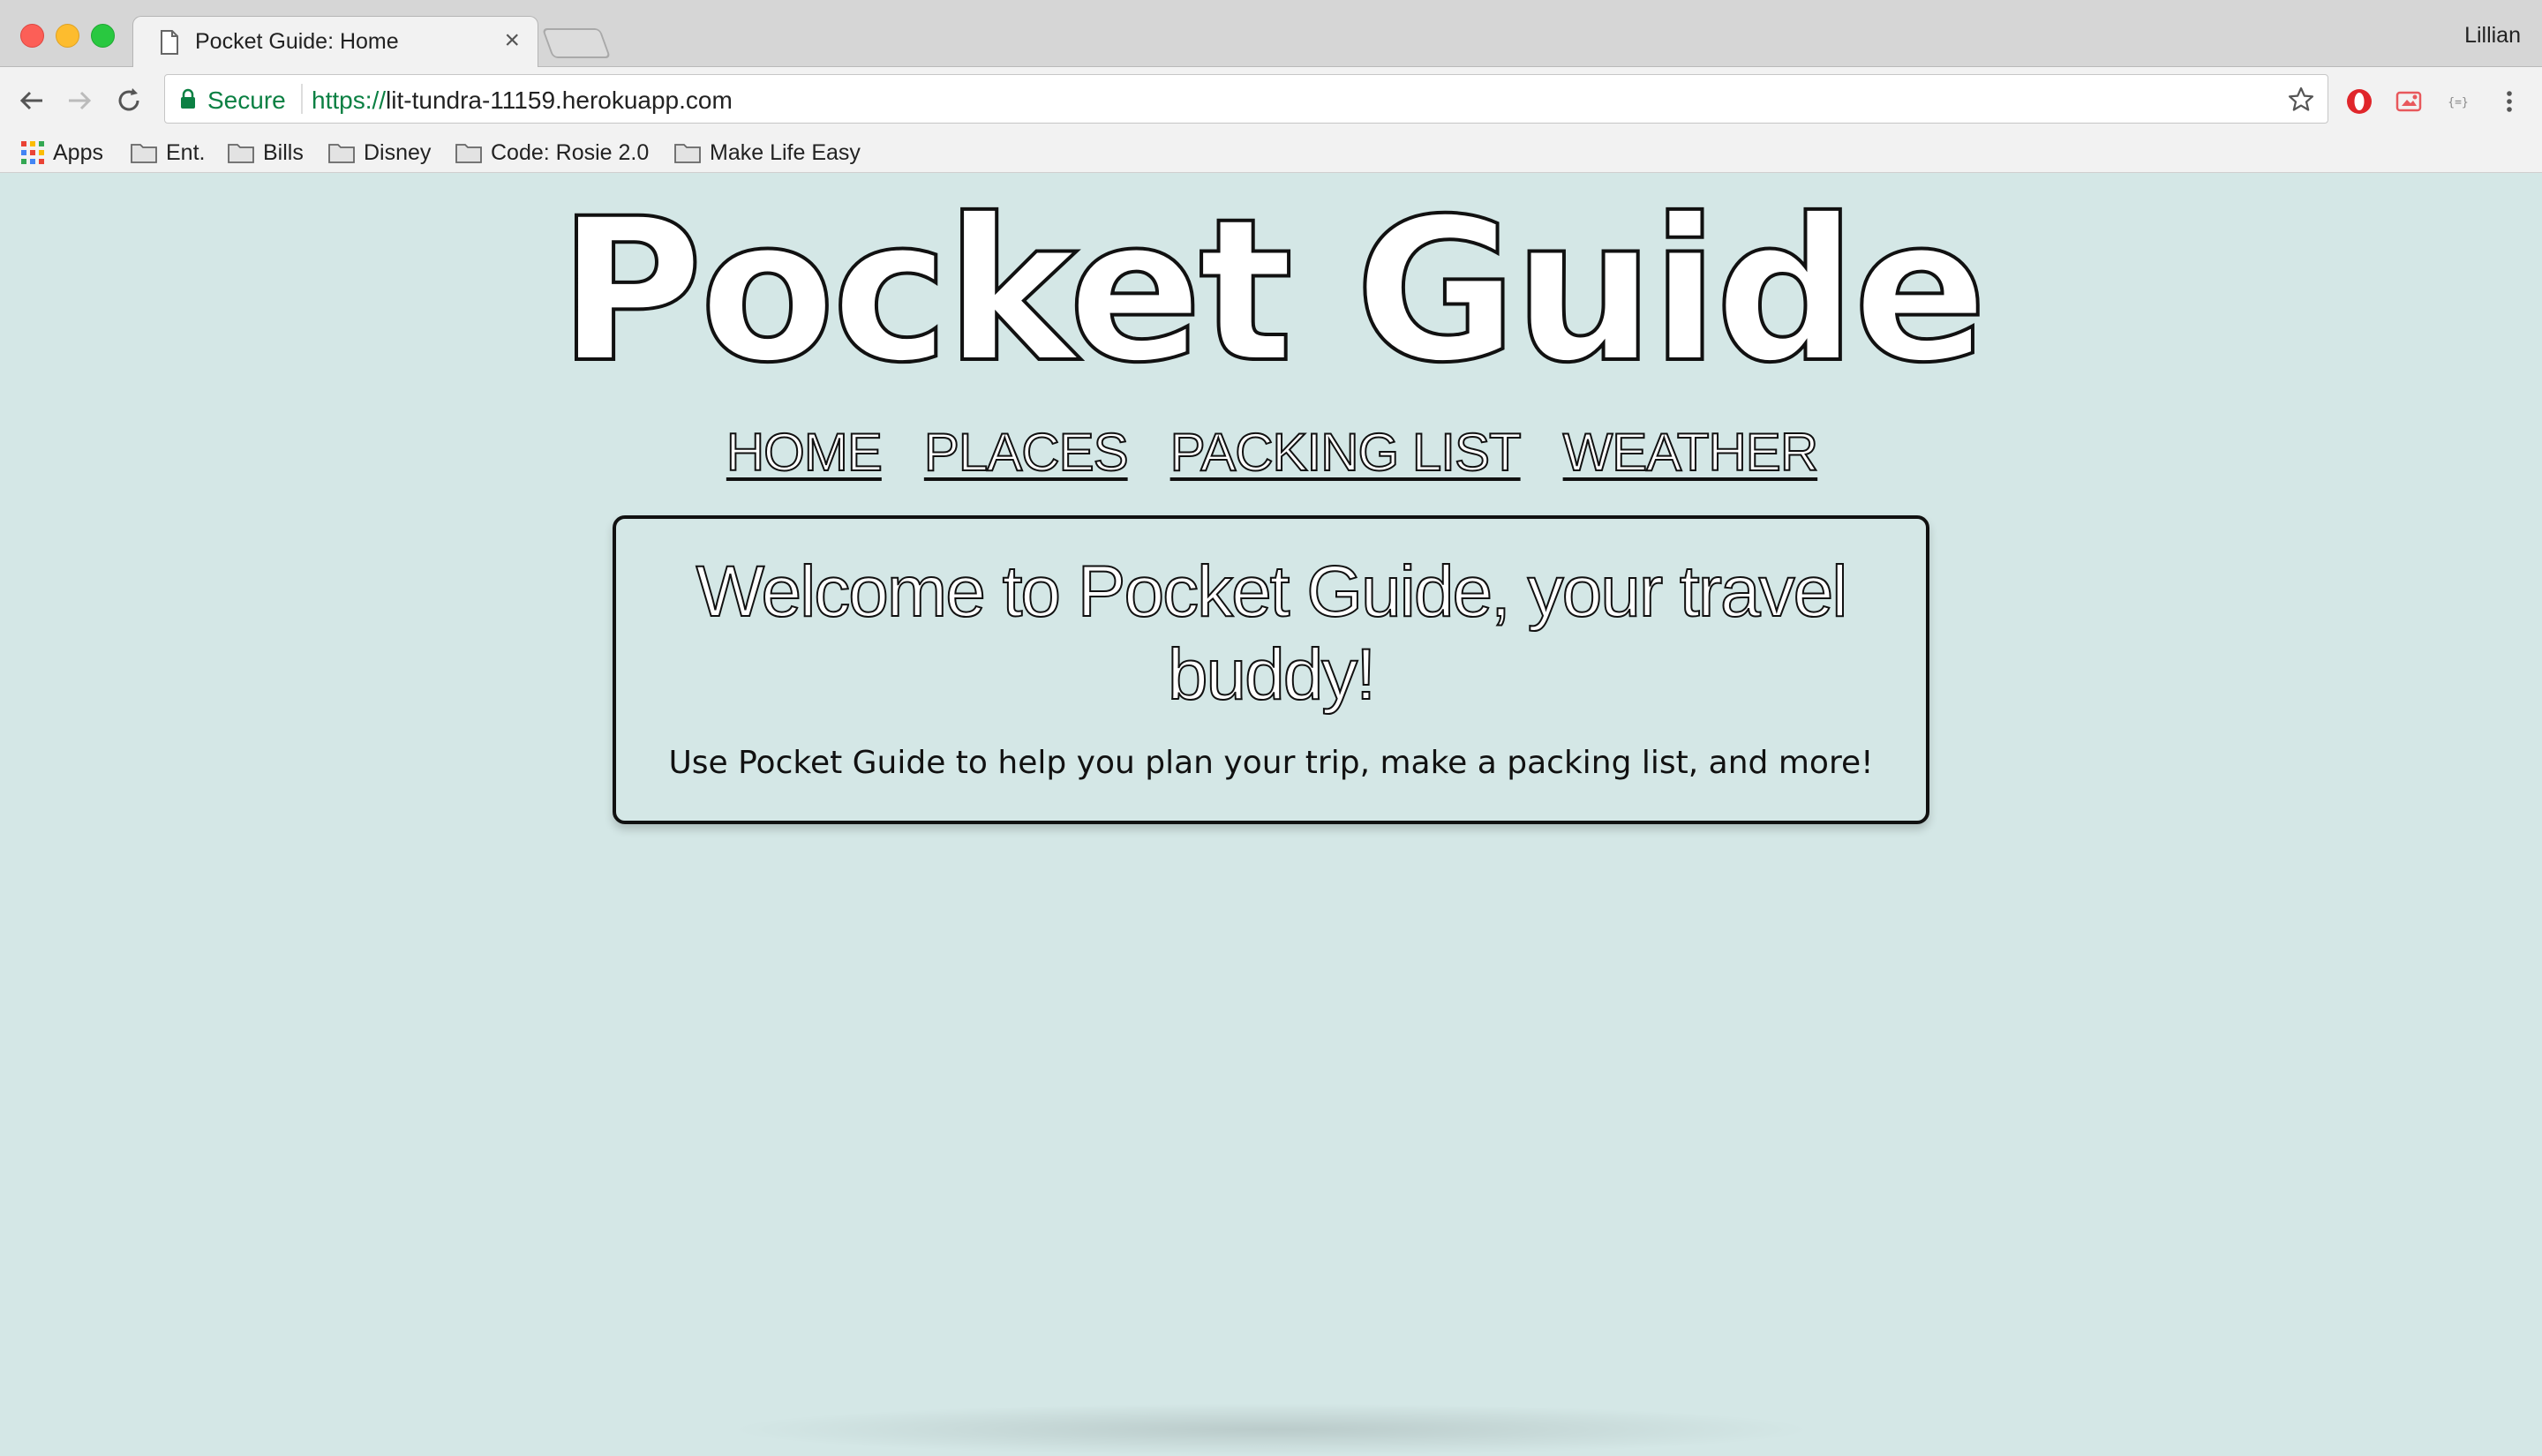 This screenshot has height=1456, width=2542. Describe the element at coordinates (805, 452) in the screenshot. I see `nav-link-home: HOME` at that location.